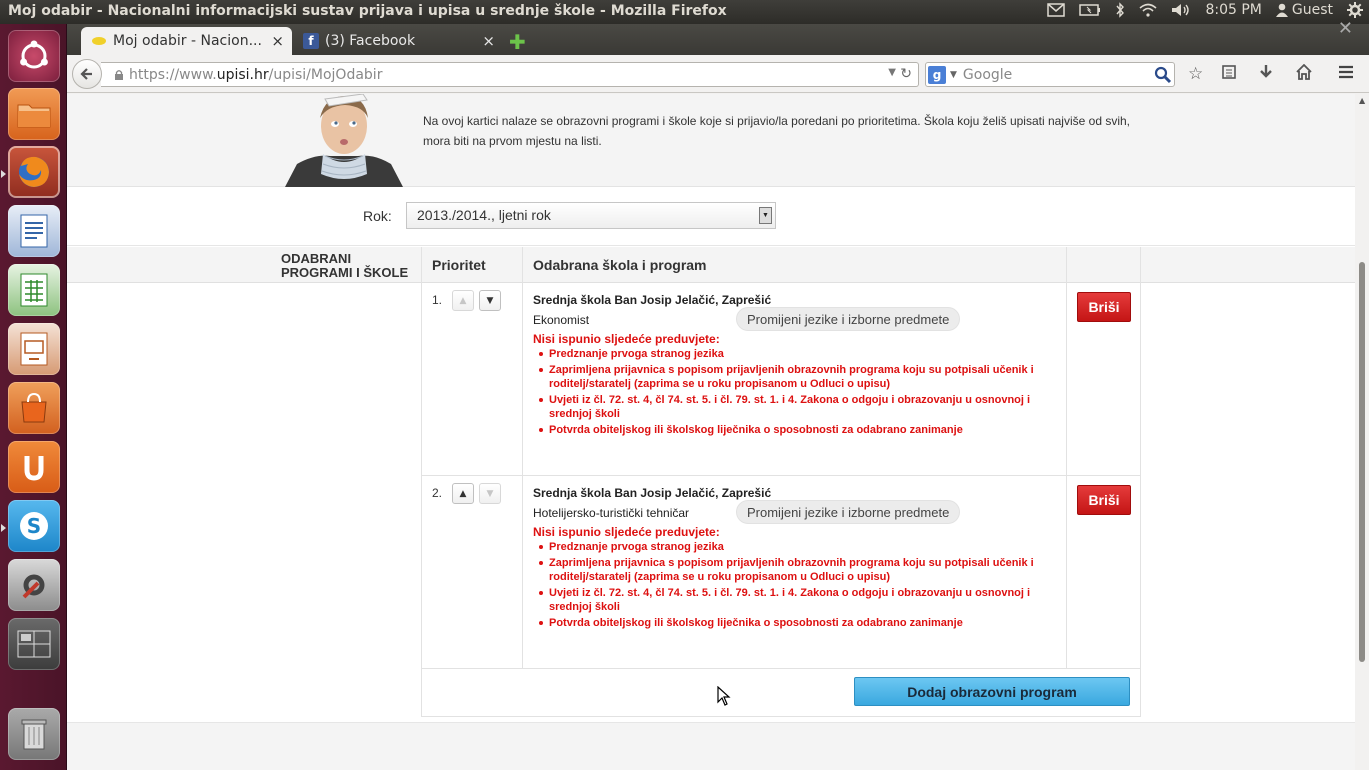 This screenshot has height=770, width=1369. What do you see at coordinates (311, 41) in the screenshot?
I see `facebook-icon: f` at bounding box center [311, 41].